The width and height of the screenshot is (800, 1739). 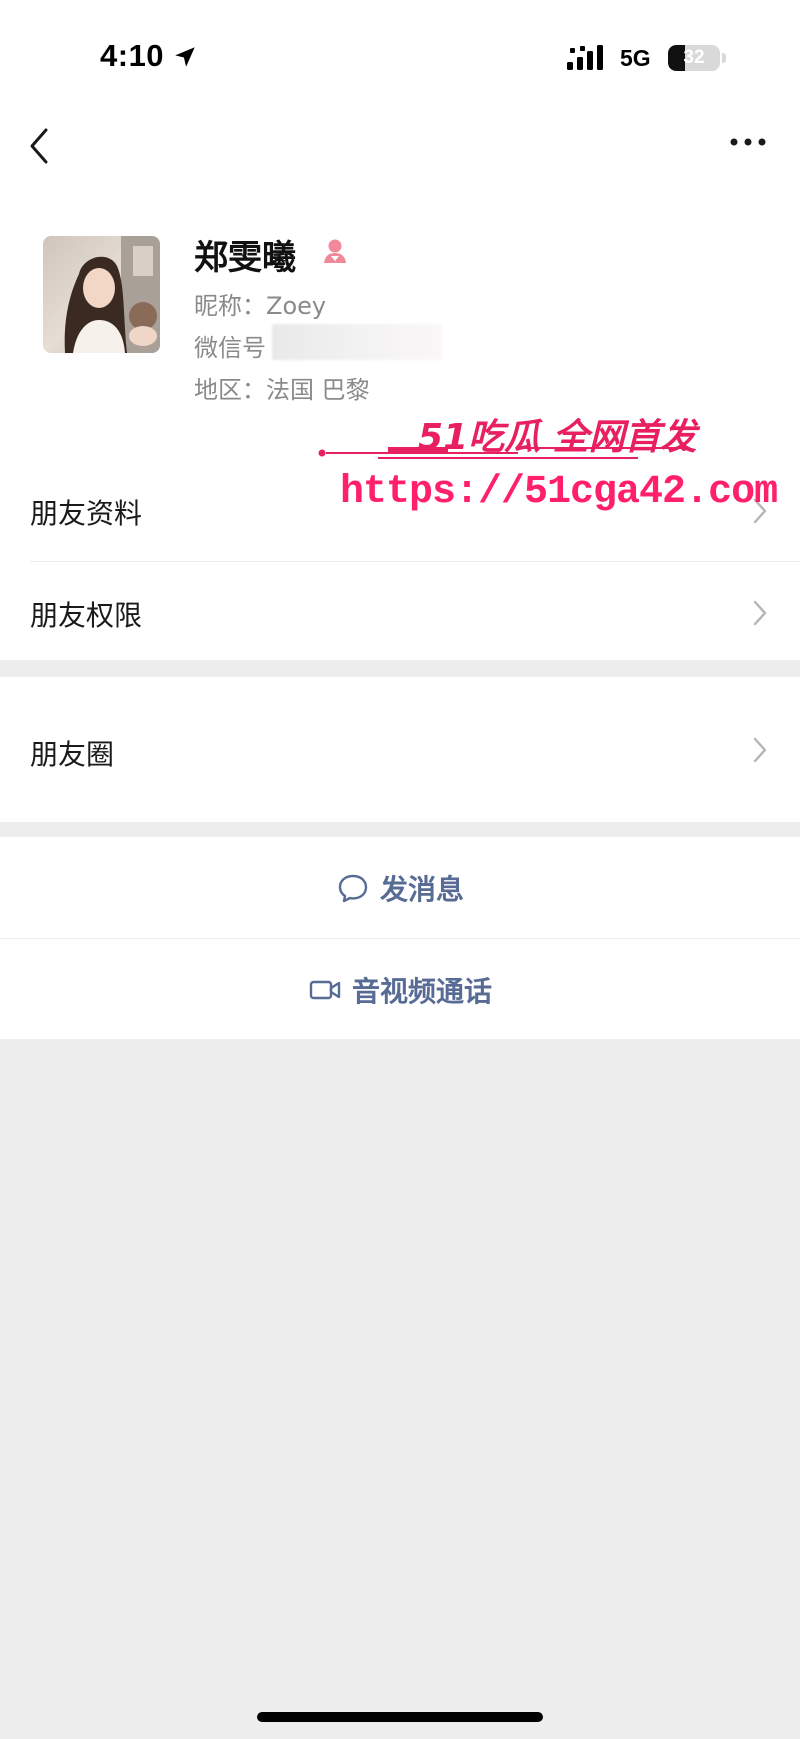 I want to click on status-time: 4:10, so click(x=132, y=55).